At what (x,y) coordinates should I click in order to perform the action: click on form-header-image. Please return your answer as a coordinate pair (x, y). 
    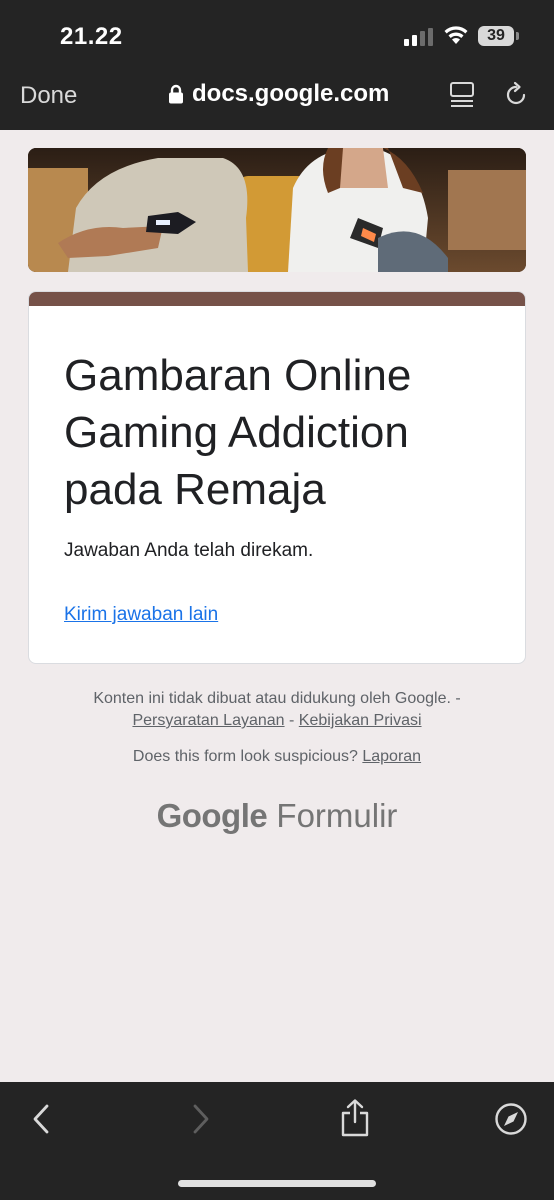
    Looking at the image, I should click on (277, 210).